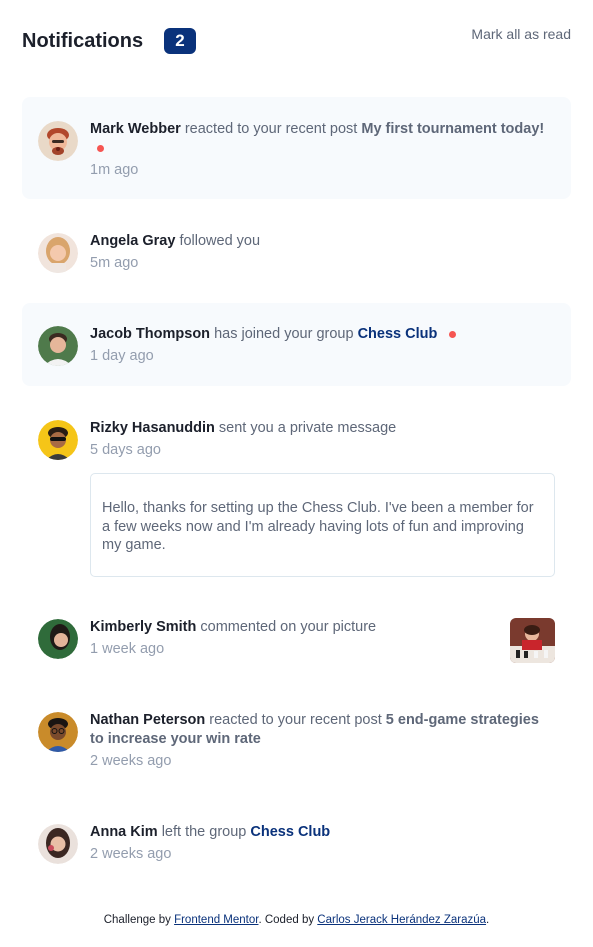 This screenshot has width=593, height=947. Describe the element at coordinates (216, 920) in the screenshot. I see `frontend-mentor-link: Frontend Mentor` at that location.